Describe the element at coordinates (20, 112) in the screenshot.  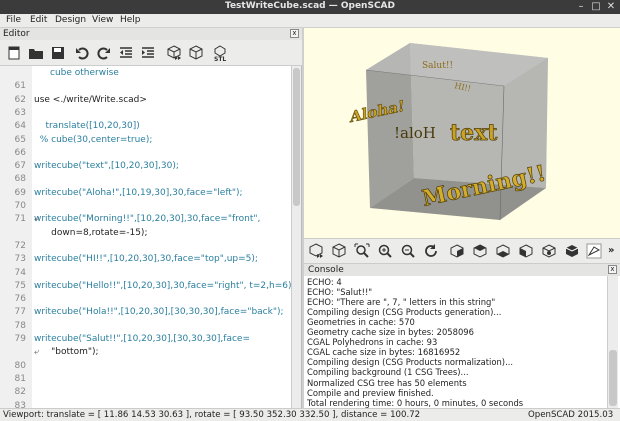
I see `line-number: 63` at that location.